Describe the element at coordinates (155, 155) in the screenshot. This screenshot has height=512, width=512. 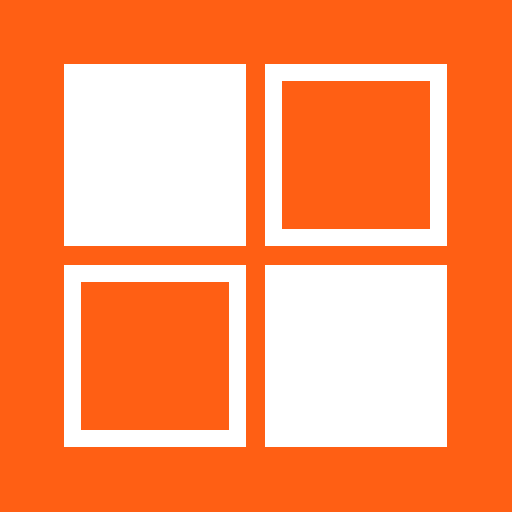
I see `tile-top-left` at that location.